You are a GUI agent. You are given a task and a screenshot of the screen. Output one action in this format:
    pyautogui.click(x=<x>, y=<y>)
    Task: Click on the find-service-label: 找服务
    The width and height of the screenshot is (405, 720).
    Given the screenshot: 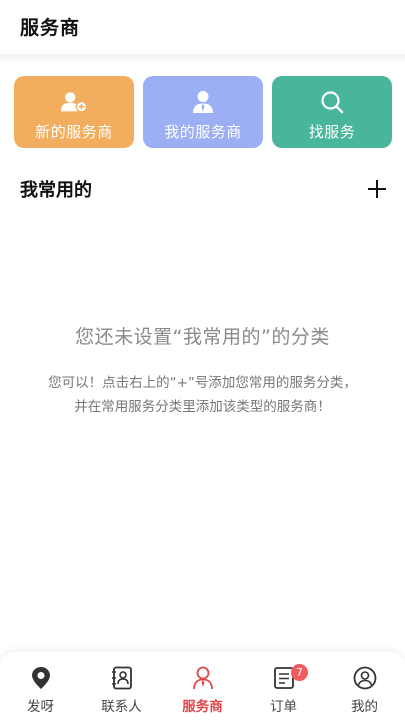 What is the action you would take?
    pyautogui.click(x=332, y=132)
    